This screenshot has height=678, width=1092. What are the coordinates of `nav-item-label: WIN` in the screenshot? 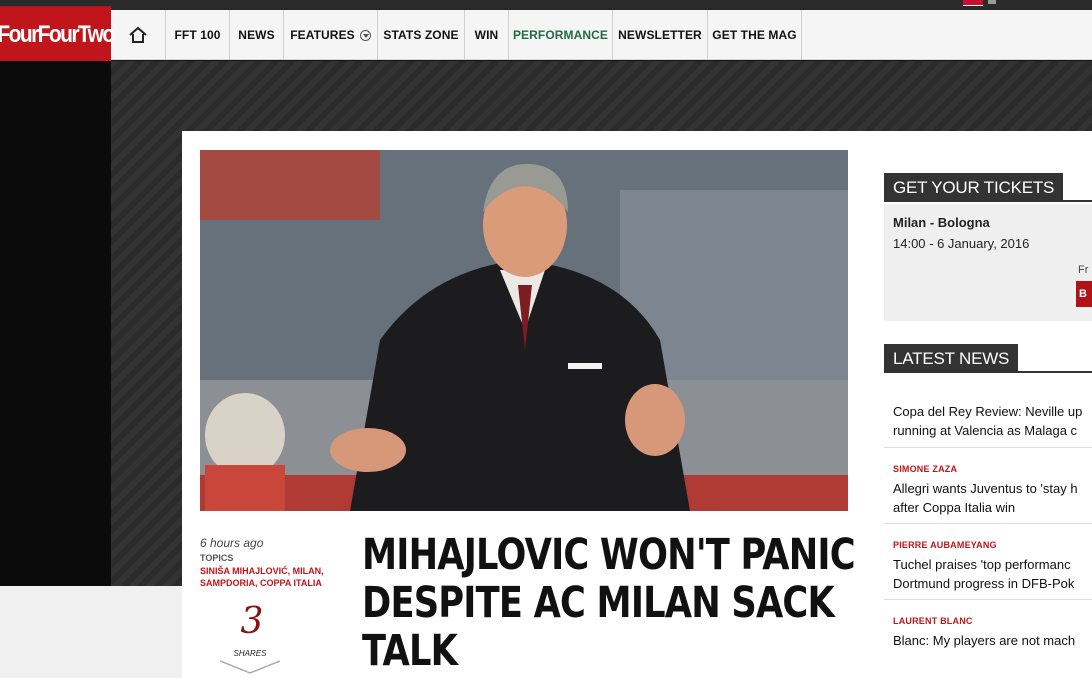 It's located at (486, 35).